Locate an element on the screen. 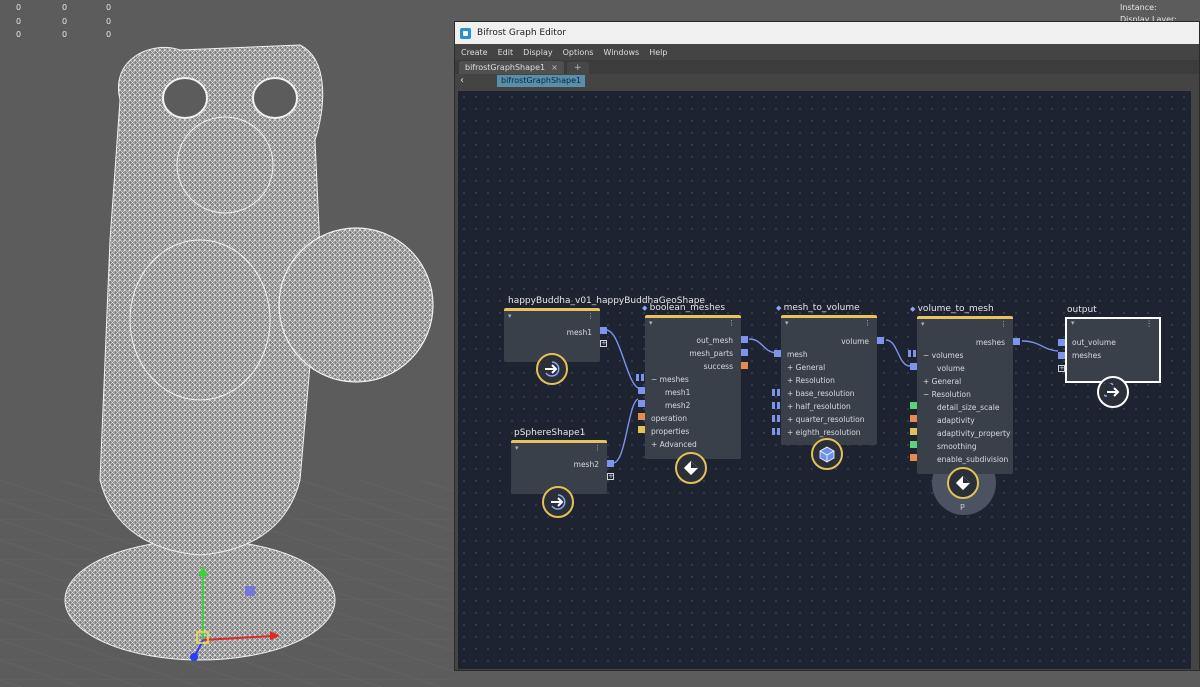  port-group-quarter-resolution: + quarter_resolution is located at coordinates (826, 419).